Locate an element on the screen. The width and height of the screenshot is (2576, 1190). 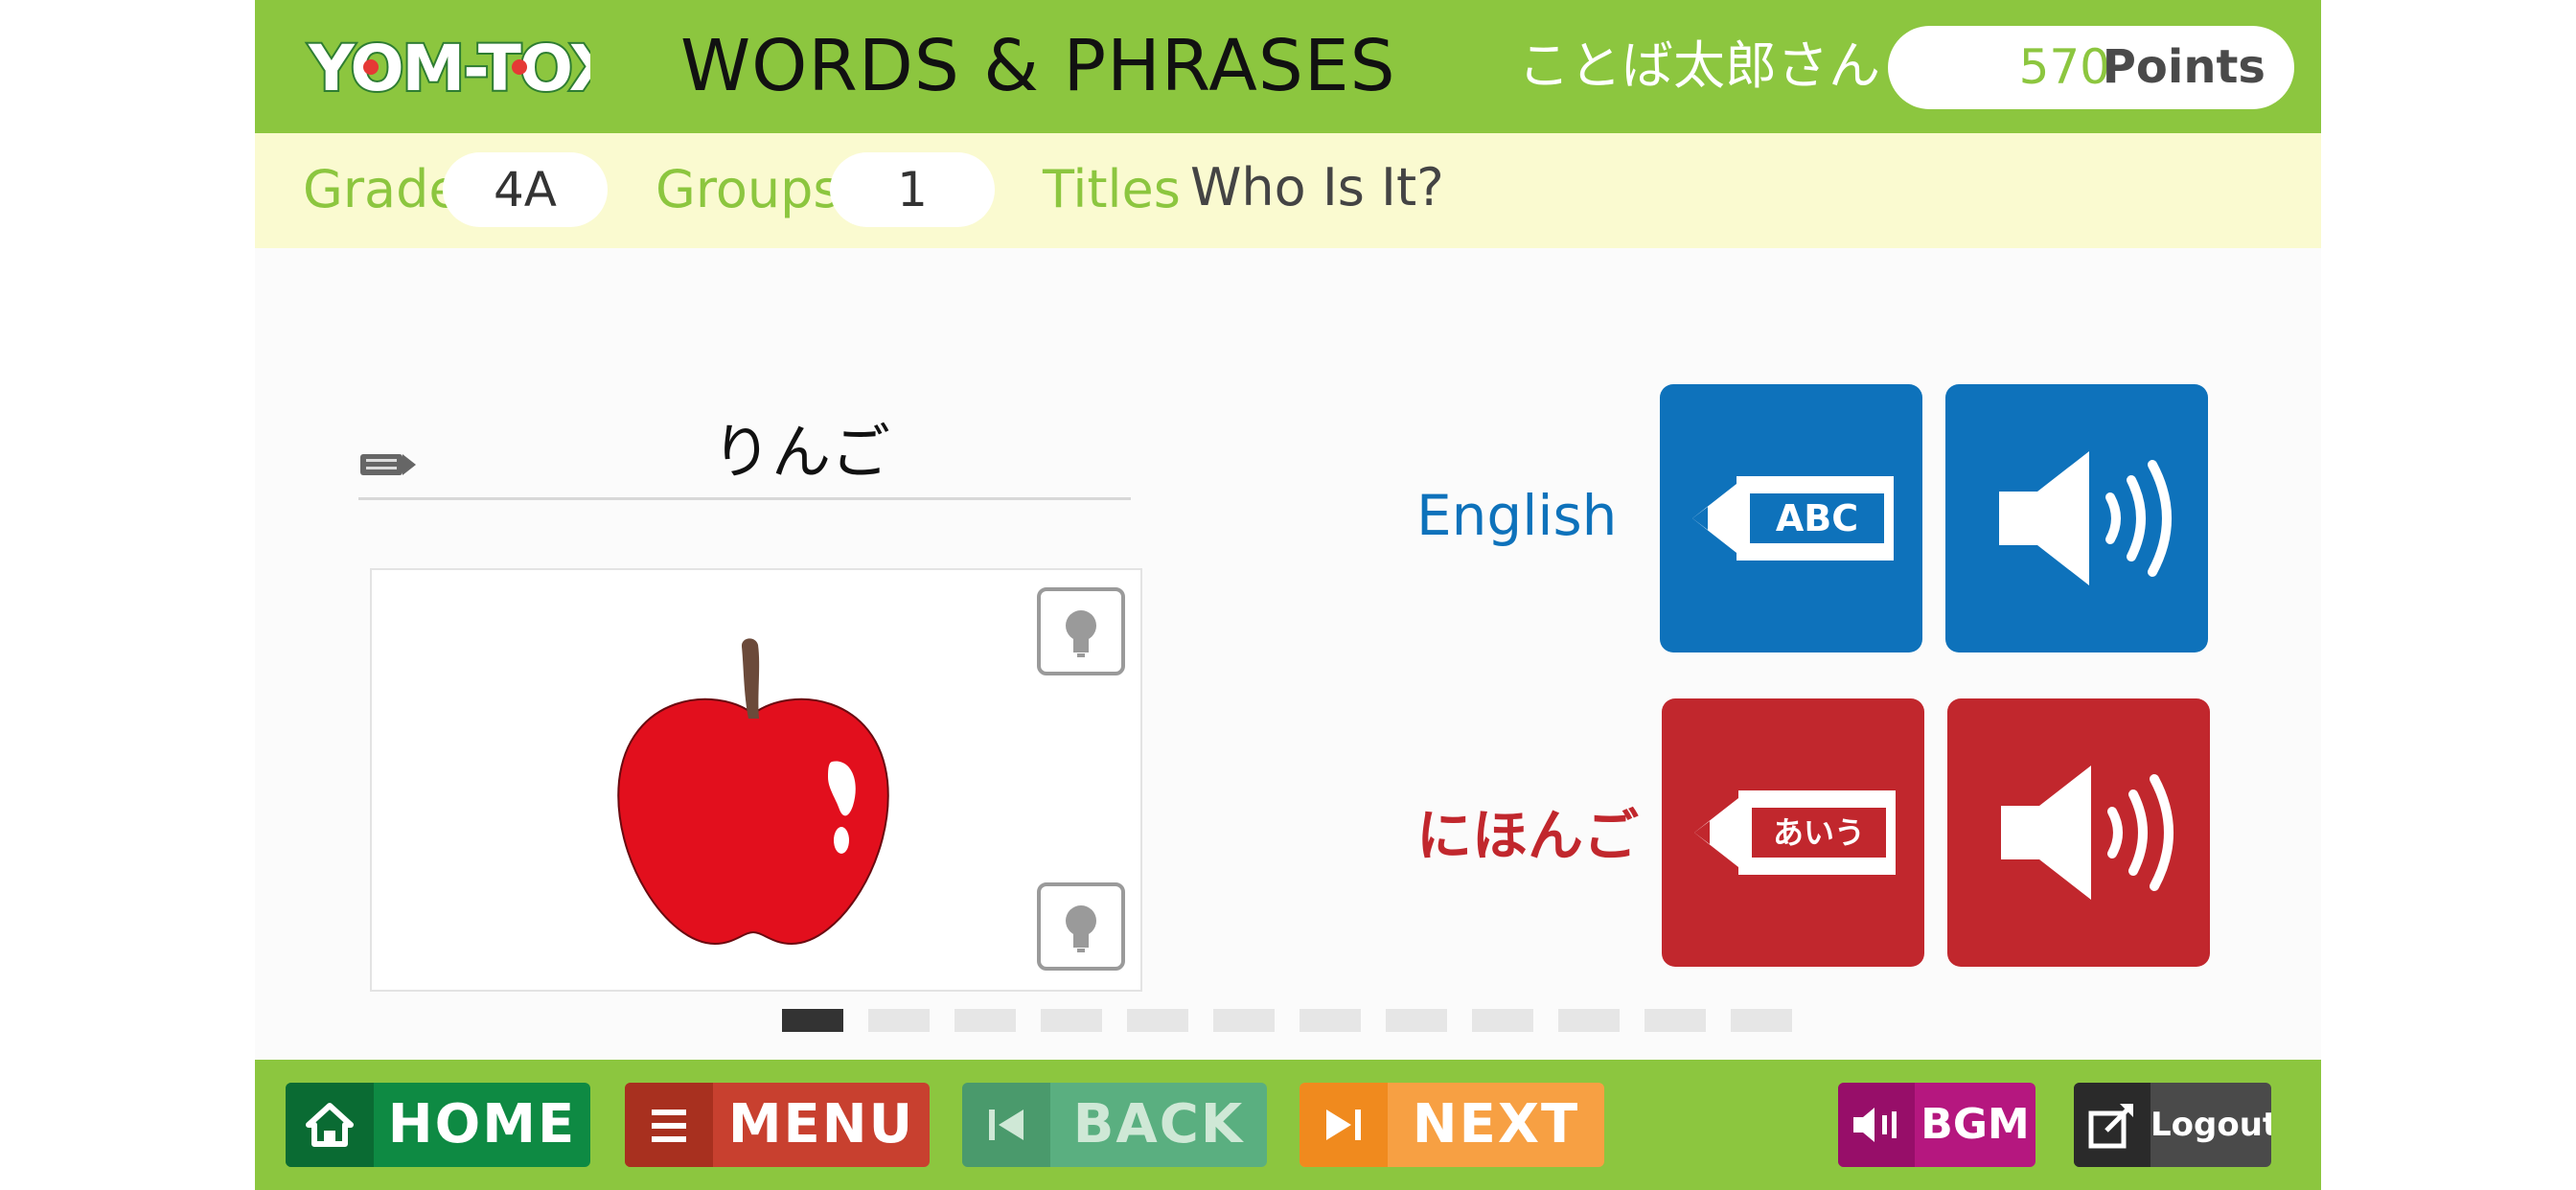
yomtox-logo: YOM-TOX is located at coordinates (462, 67).